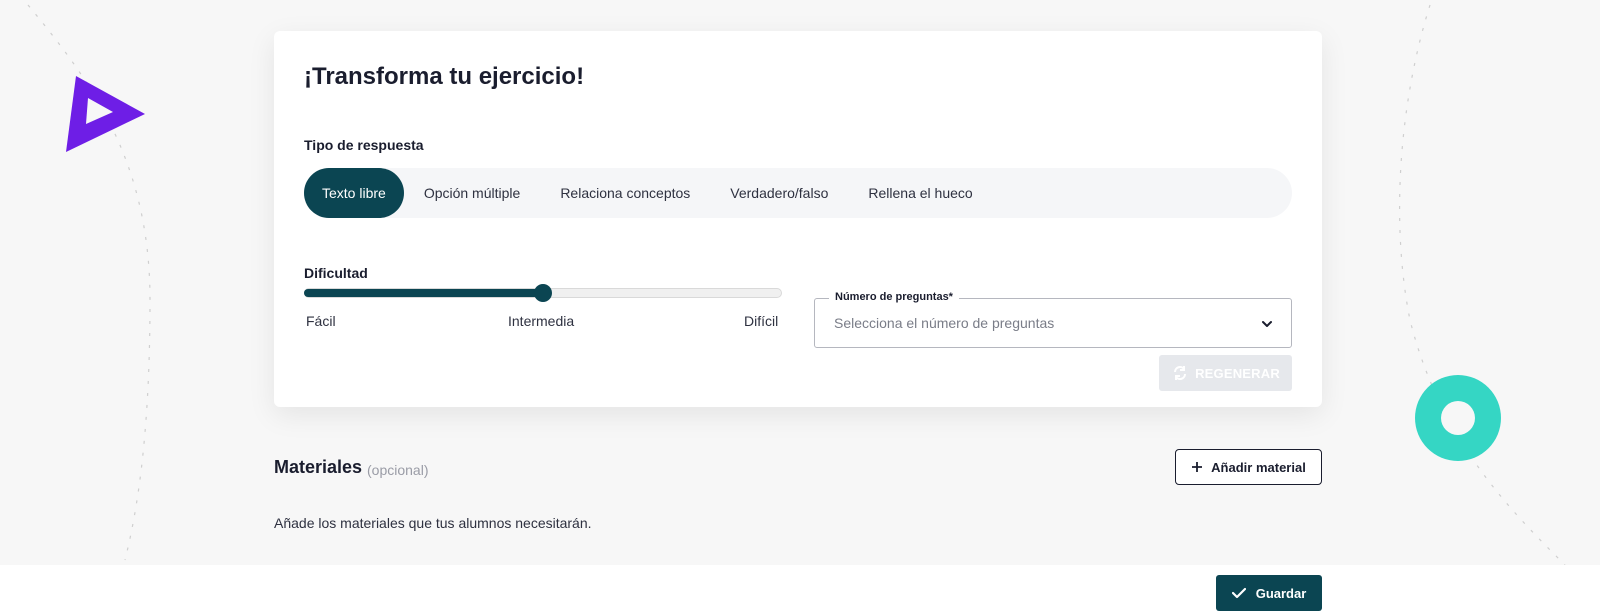  I want to click on add-material-button: Añadir material, so click(1248, 467).